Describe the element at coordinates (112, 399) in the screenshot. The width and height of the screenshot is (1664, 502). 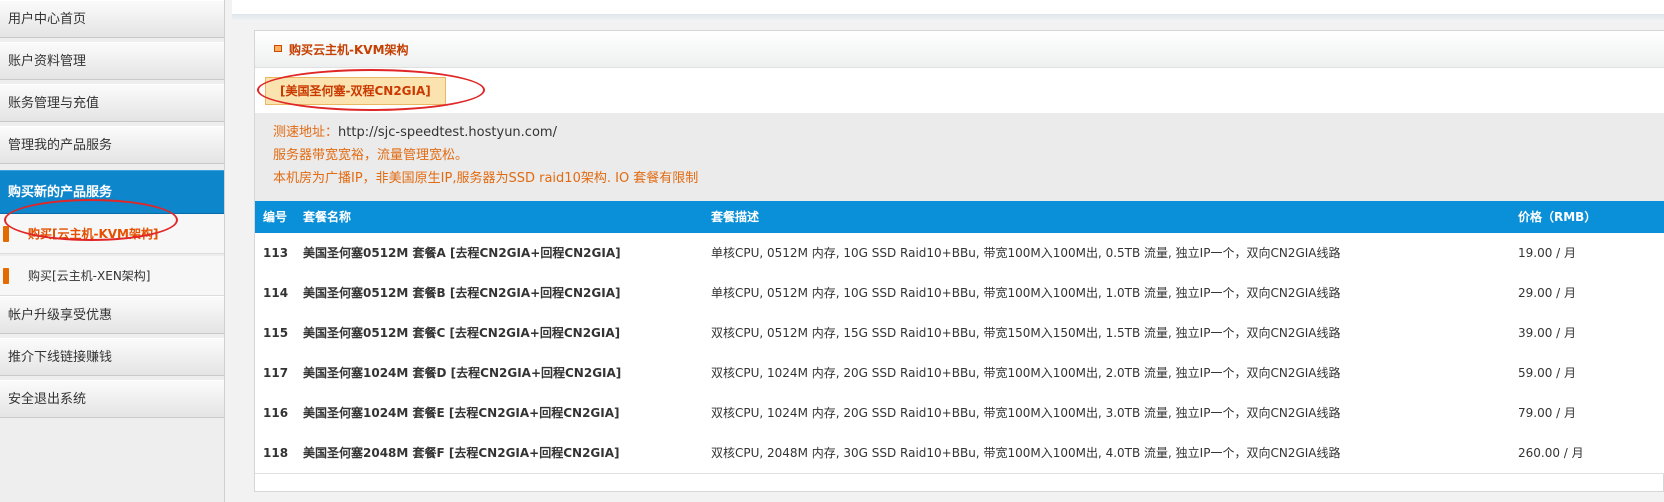
I see `sidebar-item-logout: 安全退出系统` at that location.